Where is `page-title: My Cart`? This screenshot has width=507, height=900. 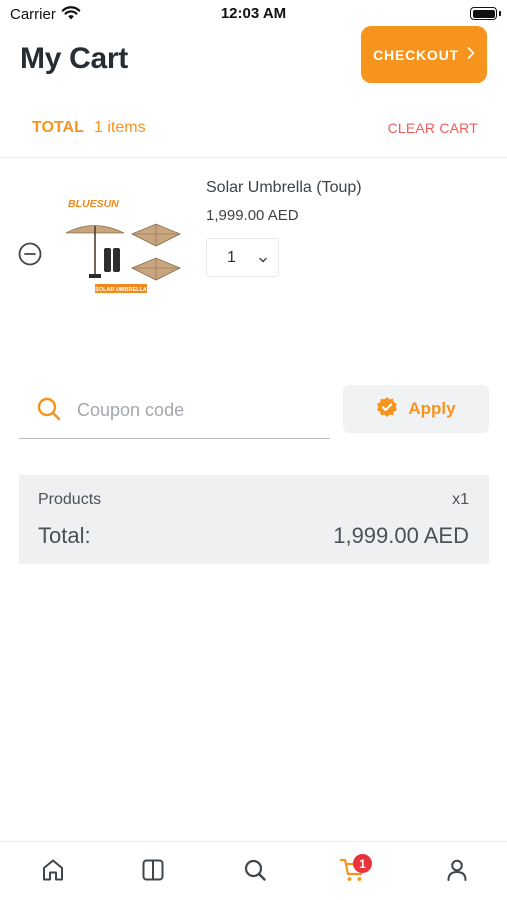
page-title: My Cart is located at coordinates (74, 58).